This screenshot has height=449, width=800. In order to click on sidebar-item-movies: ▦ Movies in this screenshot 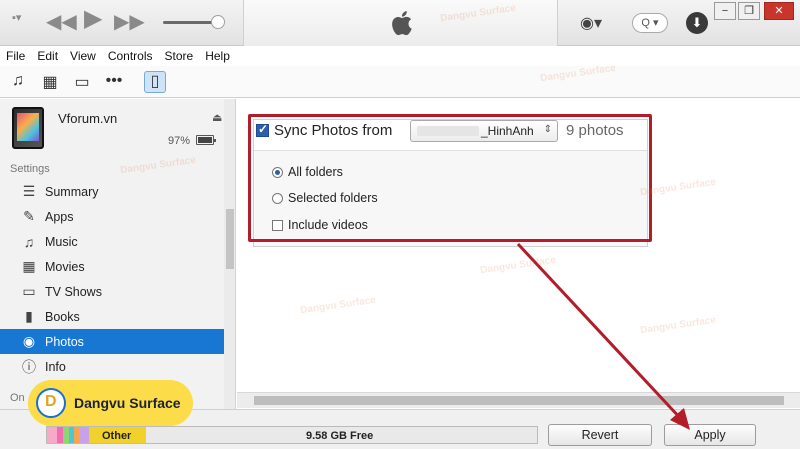, I will do `click(112, 266)`.